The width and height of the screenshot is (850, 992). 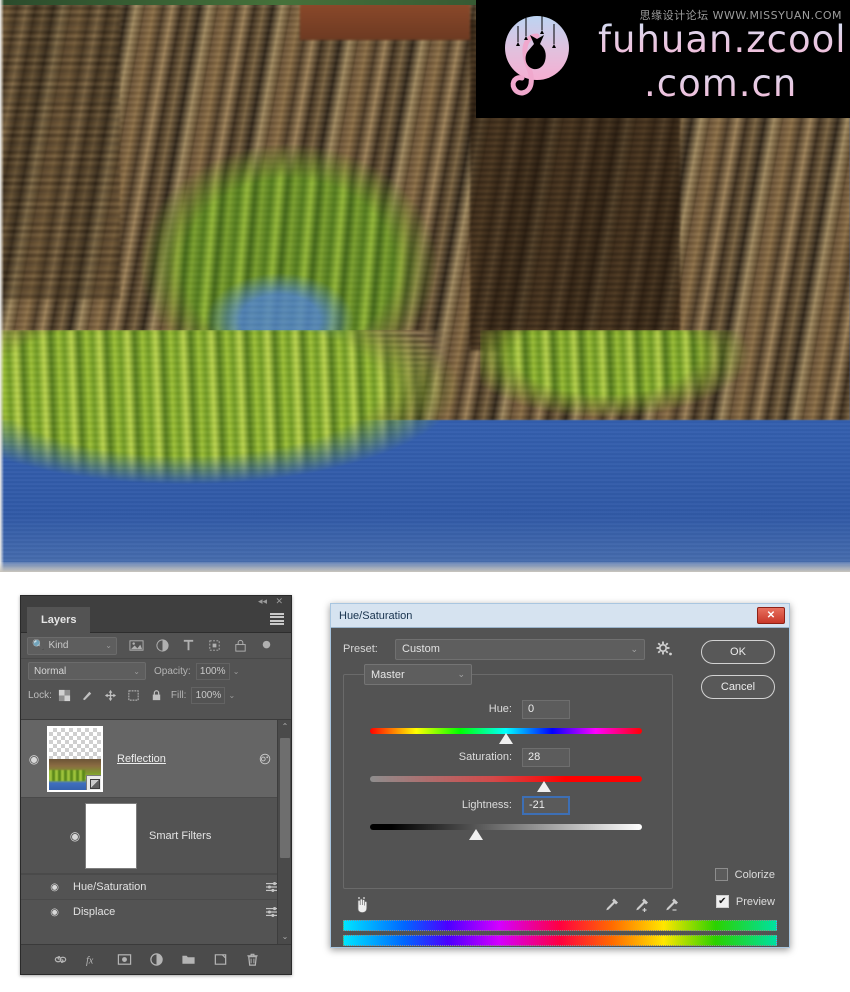 What do you see at coordinates (124, 959) in the screenshot?
I see `add-layer-mask-icon` at bounding box center [124, 959].